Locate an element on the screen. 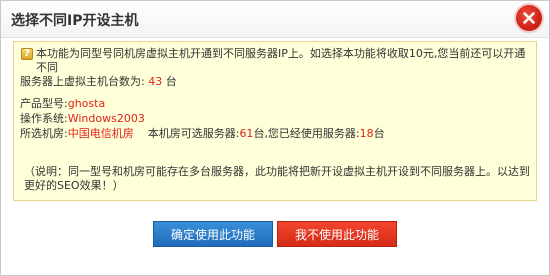 This screenshot has height=276, width=550. room-servers-text: 本机房可选服务器: is located at coordinates (193, 133).